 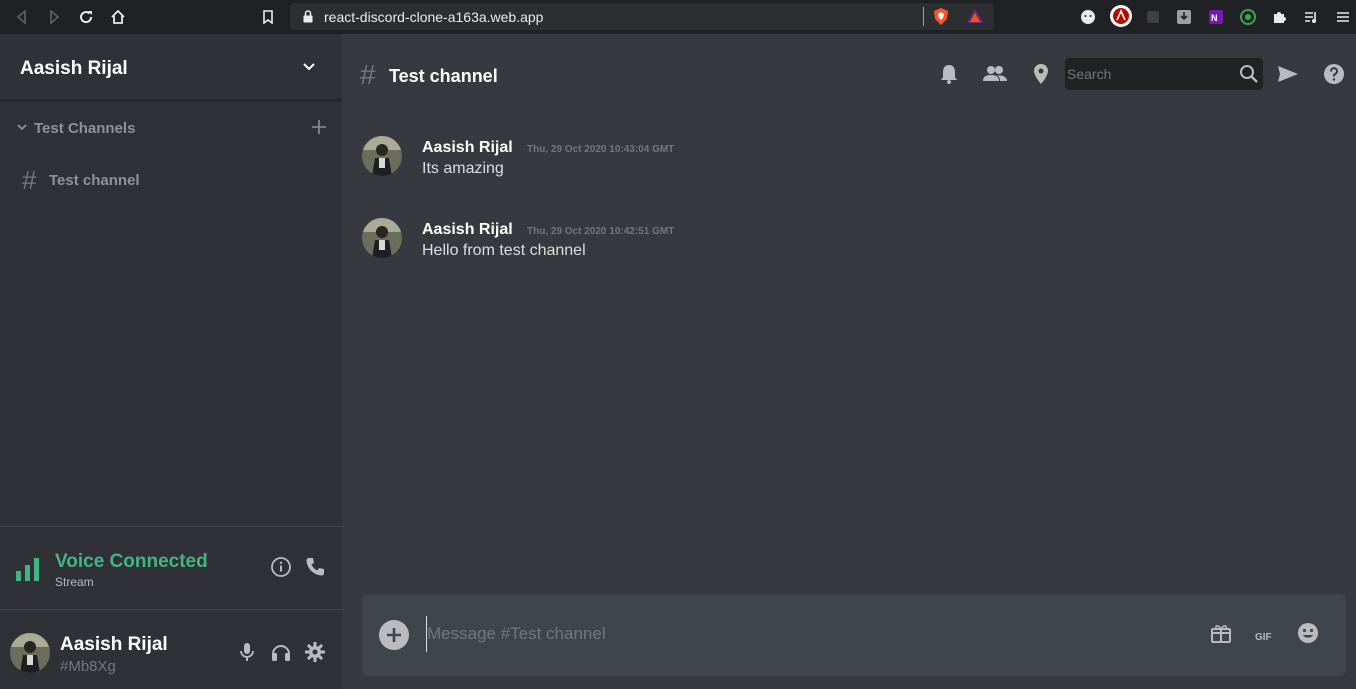 I want to click on bookmark-icon, so click(x=268, y=17).